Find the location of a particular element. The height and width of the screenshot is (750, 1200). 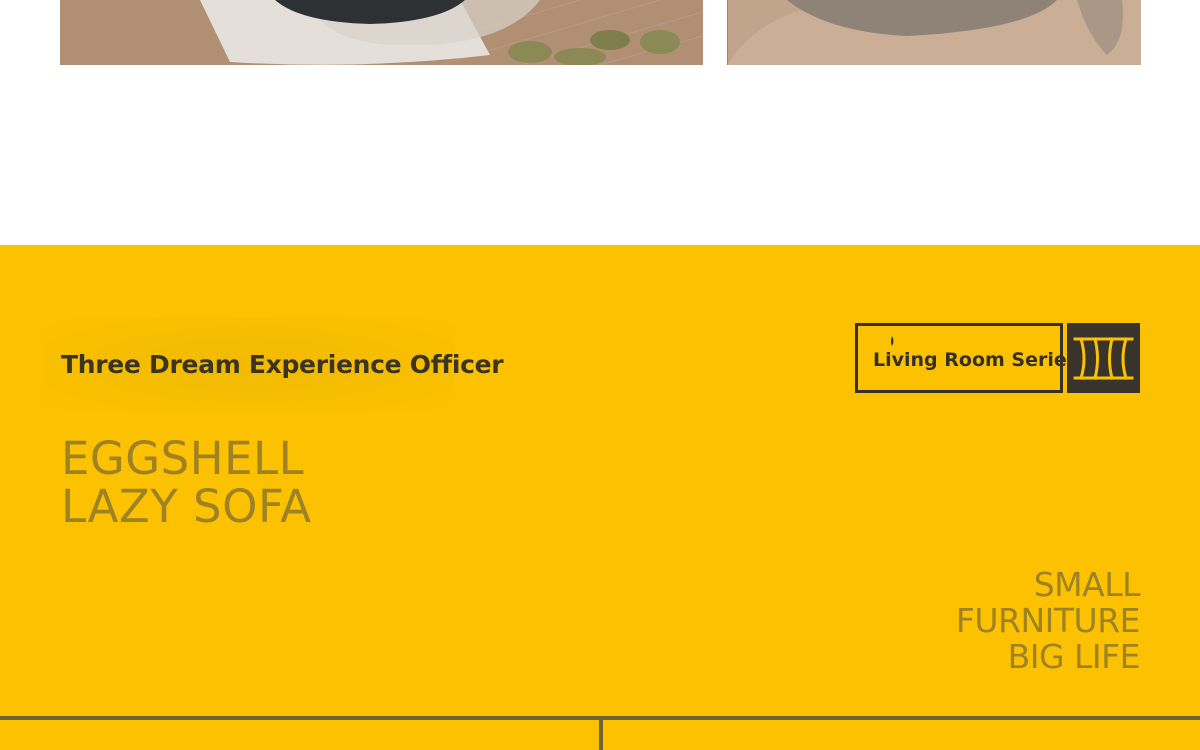

flame-mark-icon is located at coordinates (892, 341).